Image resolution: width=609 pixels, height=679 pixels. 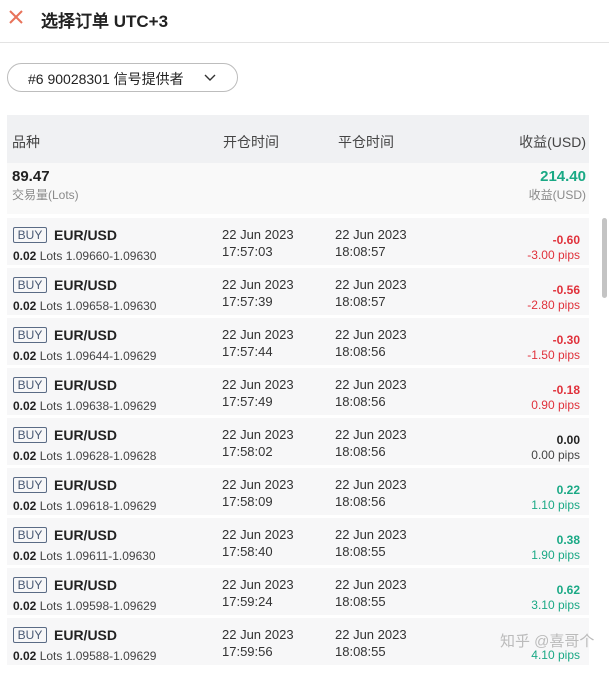 I want to click on profit-value: -0.30, so click(x=566, y=340).